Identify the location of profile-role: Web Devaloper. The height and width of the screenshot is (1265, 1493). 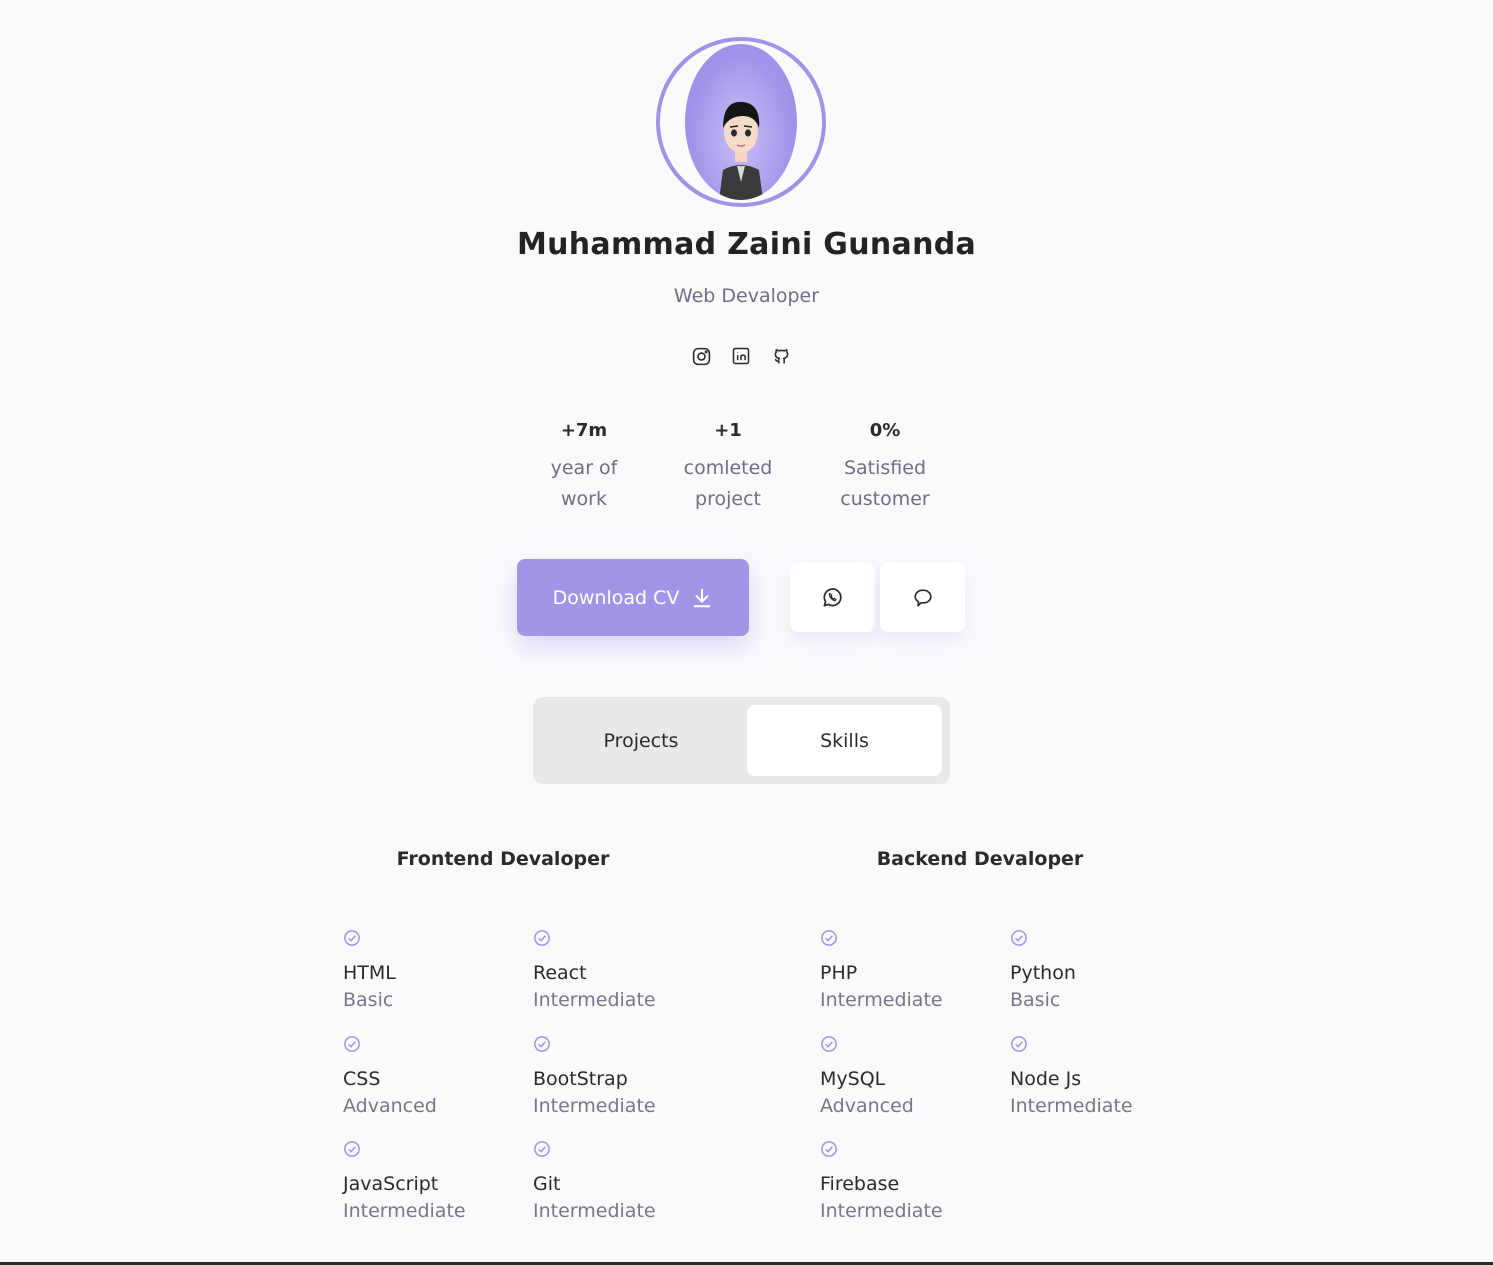
(746, 296).